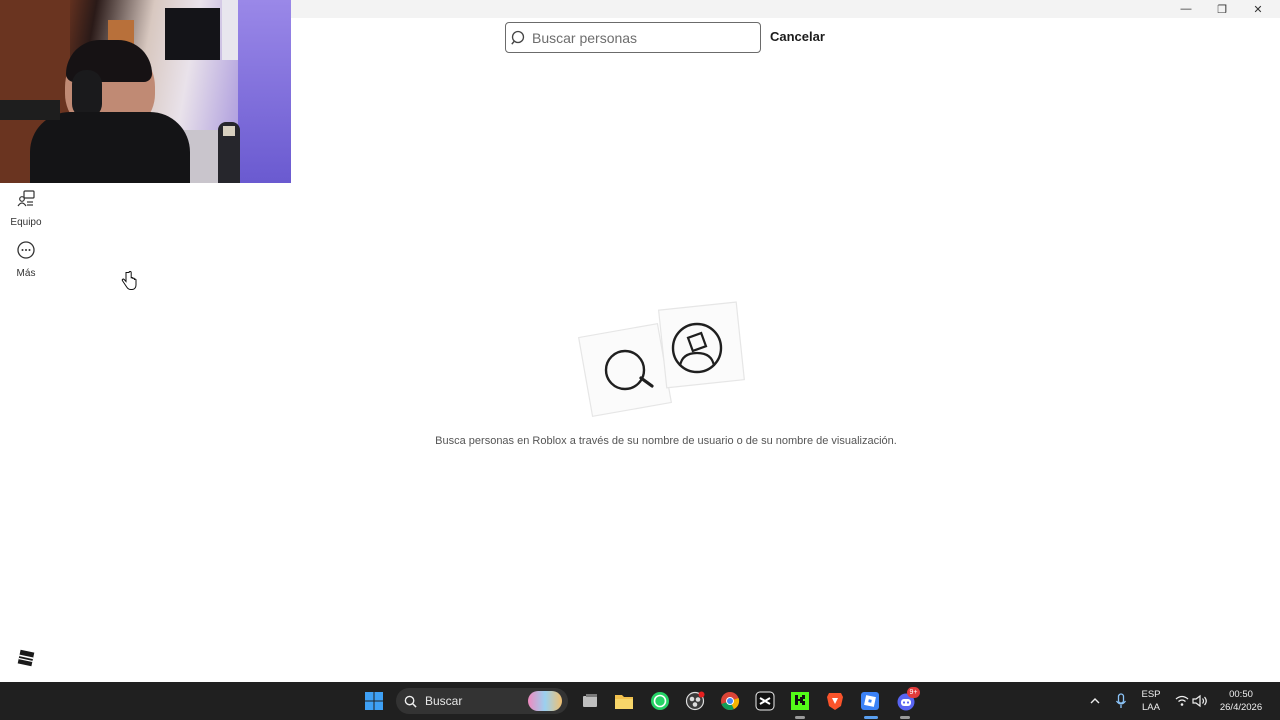 This screenshot has height=720, width=1280. I want to click on title-bar: — ❐ ✕, so click(785, 9).